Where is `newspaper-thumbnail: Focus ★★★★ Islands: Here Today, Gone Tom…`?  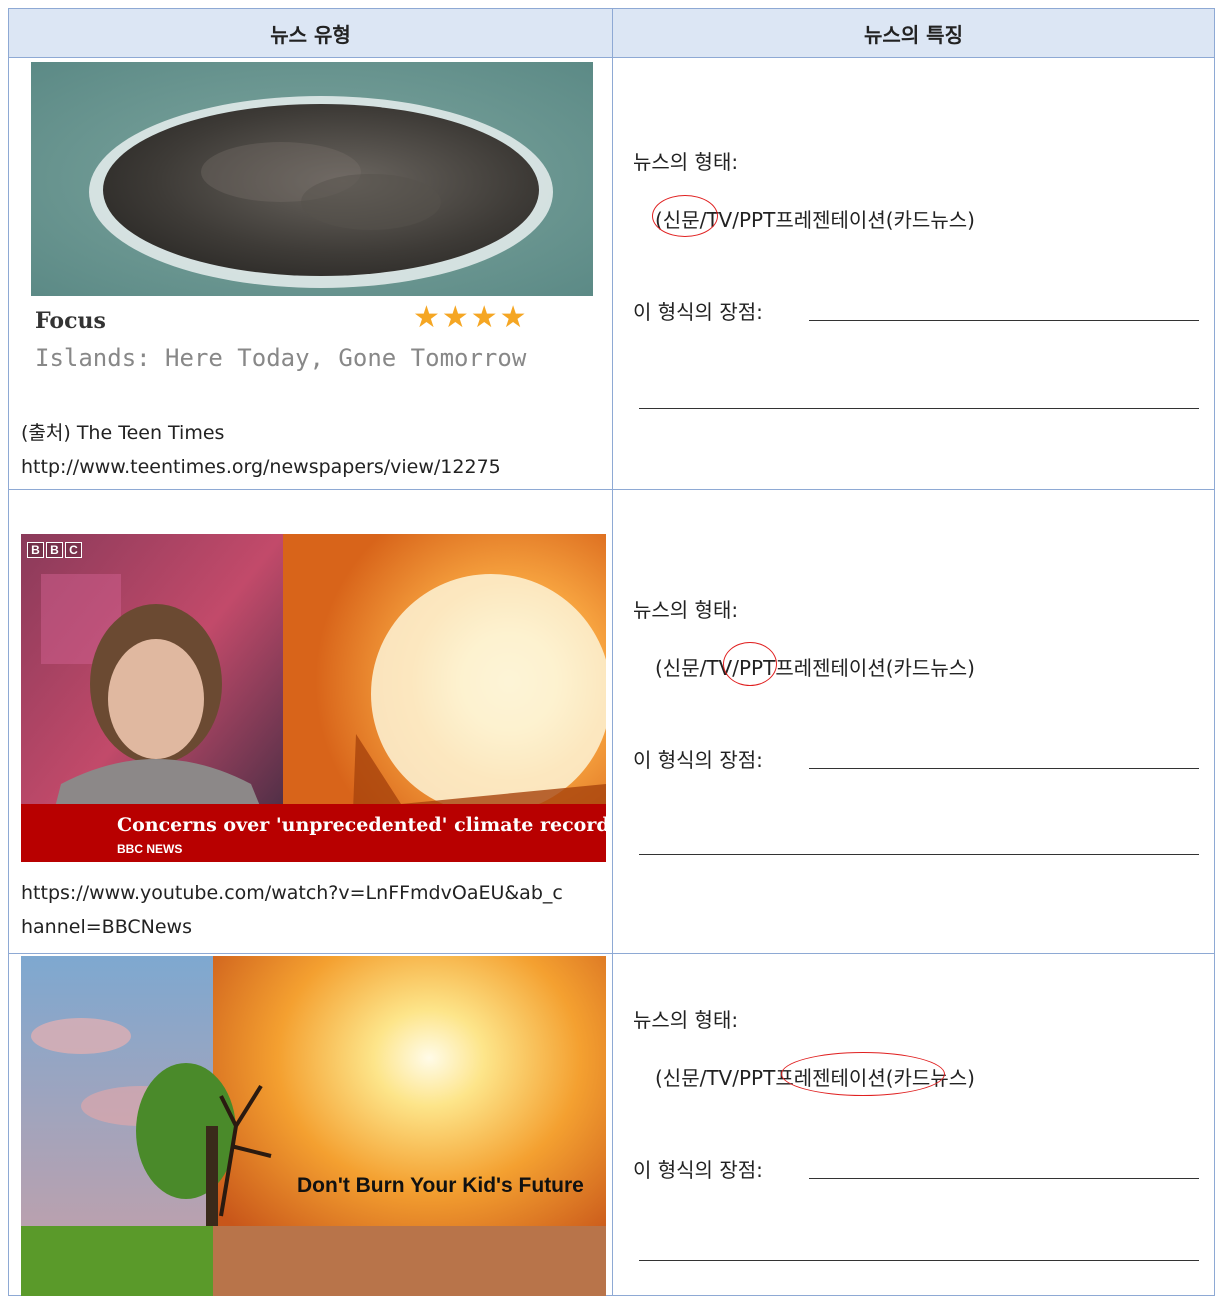
newspaper-thumbnail: Focus ★★★★ Islands: Here Today, Gone Tom… is located at coordinates (312, 230).